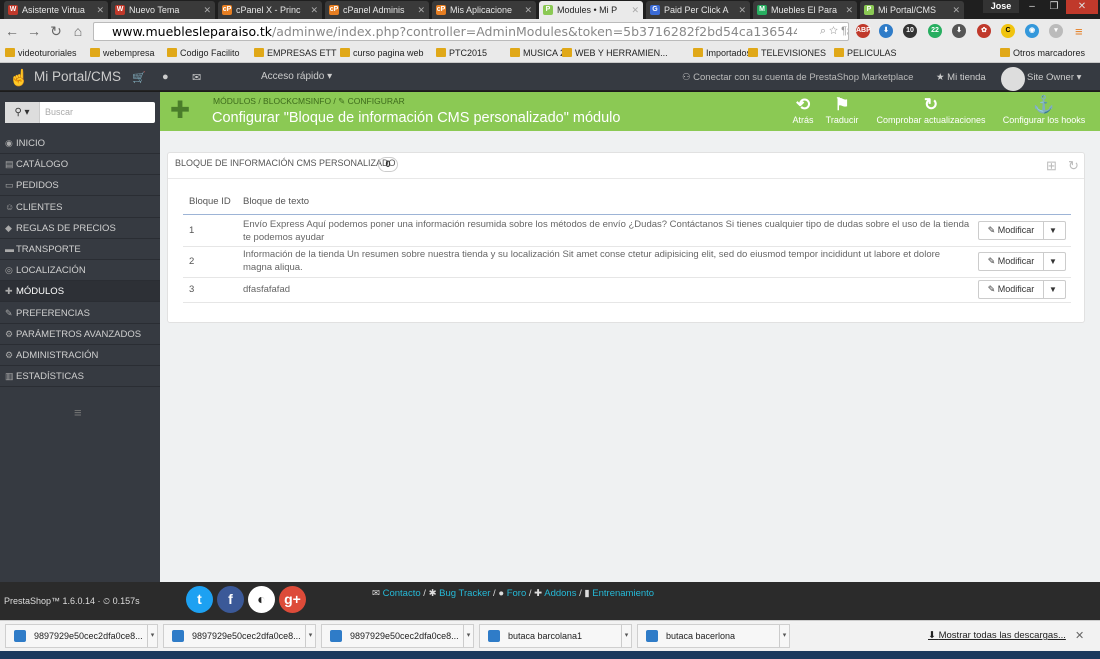 This screenshot has width=1100, height=659. Describe the element at coordinates (959, 31) in the screenshot. I see `extension-icon: ⬇` at that location.